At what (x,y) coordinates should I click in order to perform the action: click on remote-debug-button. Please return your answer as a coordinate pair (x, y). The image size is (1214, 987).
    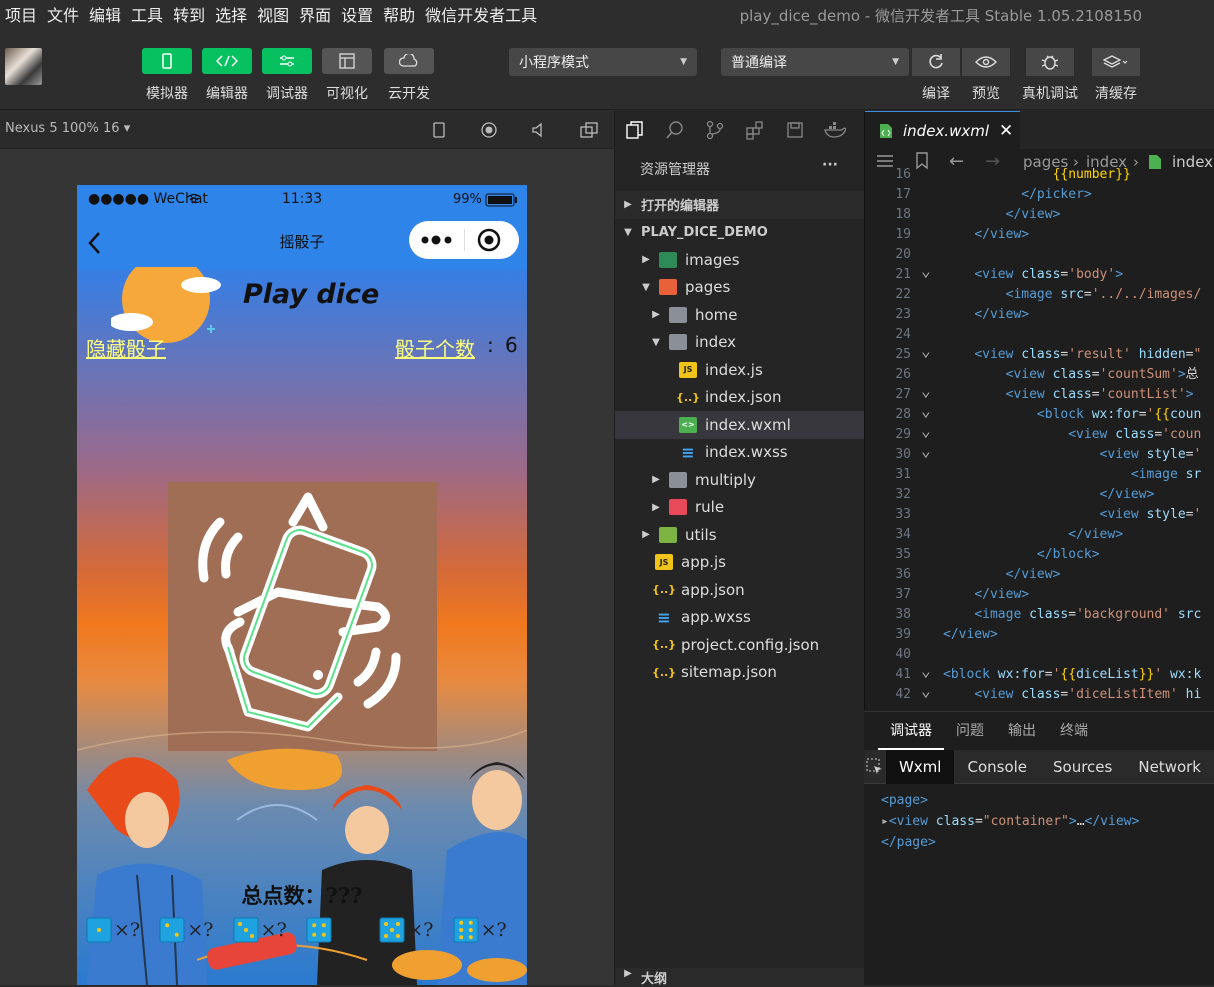
    Looking at the image, I should click on (1050, 62).